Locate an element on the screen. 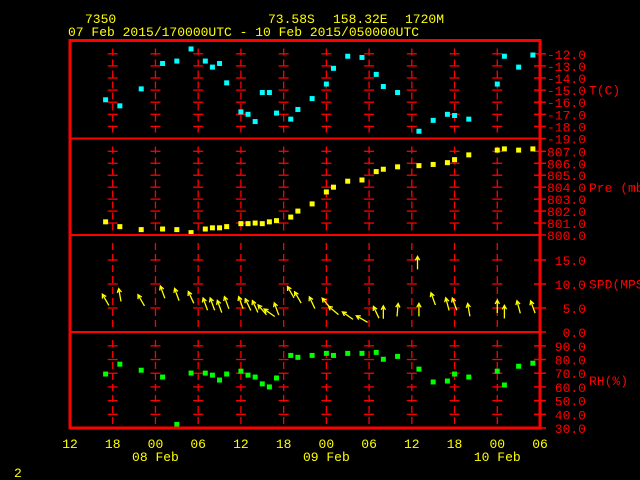 The height and width of the screenshot is (480, 640). date-label: 08 Feb is located at coordinates (155, 457).